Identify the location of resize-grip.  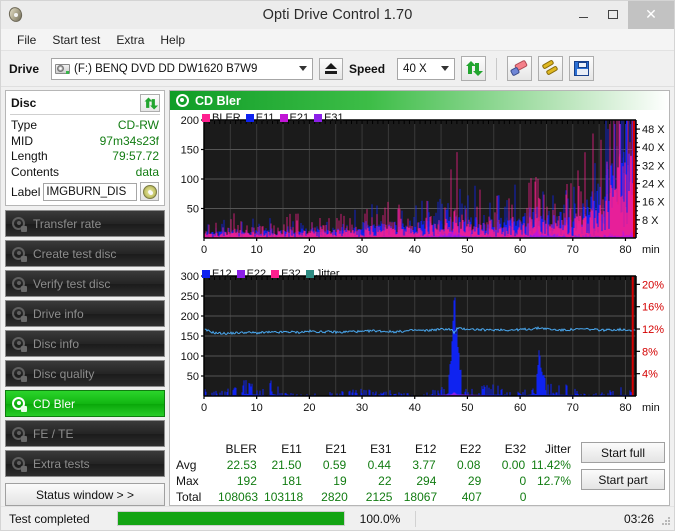
(666, 522).